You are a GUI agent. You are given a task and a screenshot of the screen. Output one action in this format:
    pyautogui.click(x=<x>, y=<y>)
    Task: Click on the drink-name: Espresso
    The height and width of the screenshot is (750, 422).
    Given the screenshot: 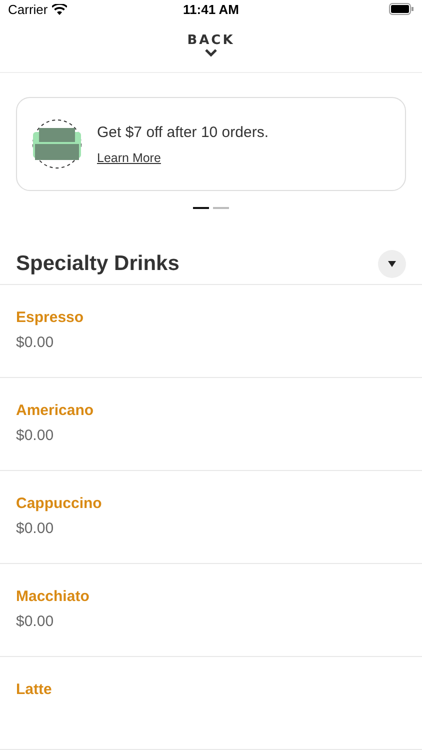 What is the action you would take?
    pyautogui.click(x=211, y=317)
    